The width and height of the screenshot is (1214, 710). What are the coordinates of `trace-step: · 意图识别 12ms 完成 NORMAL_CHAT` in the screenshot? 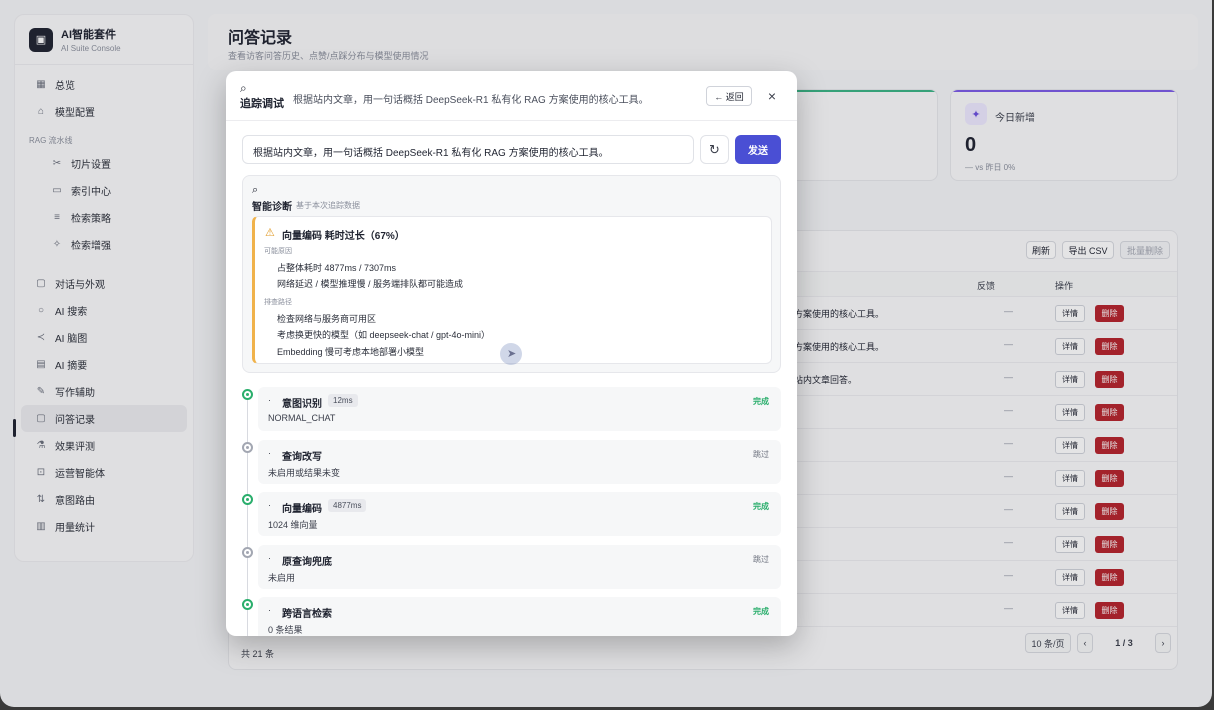 It's located at (519, 409).